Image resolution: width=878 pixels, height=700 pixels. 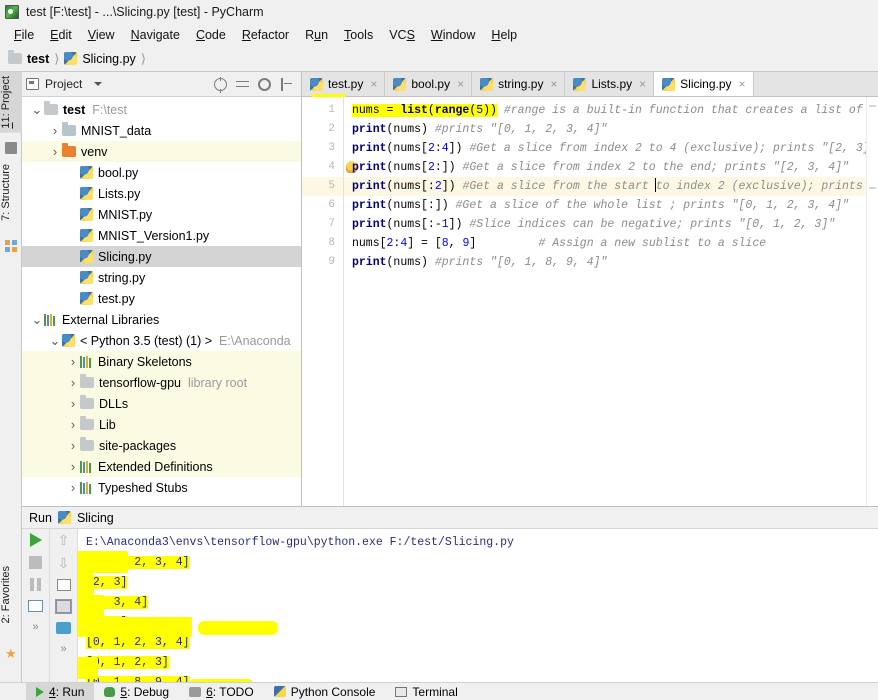 I want to click on locate-icon, so click(x=220, y=84).